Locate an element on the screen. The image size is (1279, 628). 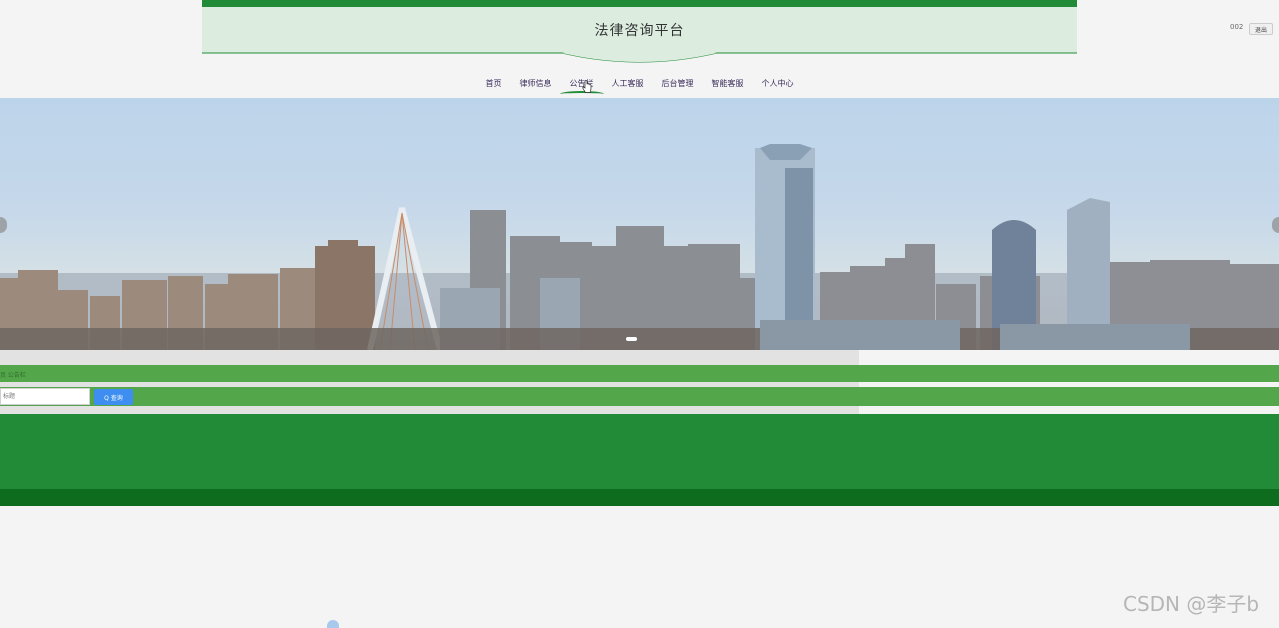
nav-item-home: 首页 is located at coordinates (494, 86).